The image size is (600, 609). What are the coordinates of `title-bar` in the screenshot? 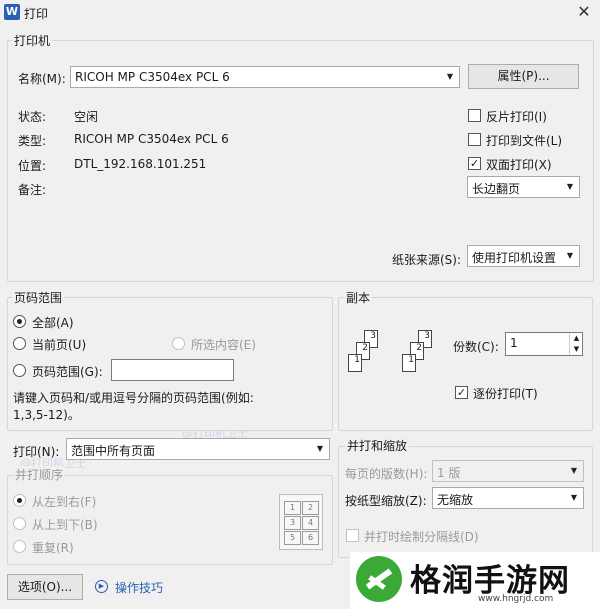 It's located at (300, 13).